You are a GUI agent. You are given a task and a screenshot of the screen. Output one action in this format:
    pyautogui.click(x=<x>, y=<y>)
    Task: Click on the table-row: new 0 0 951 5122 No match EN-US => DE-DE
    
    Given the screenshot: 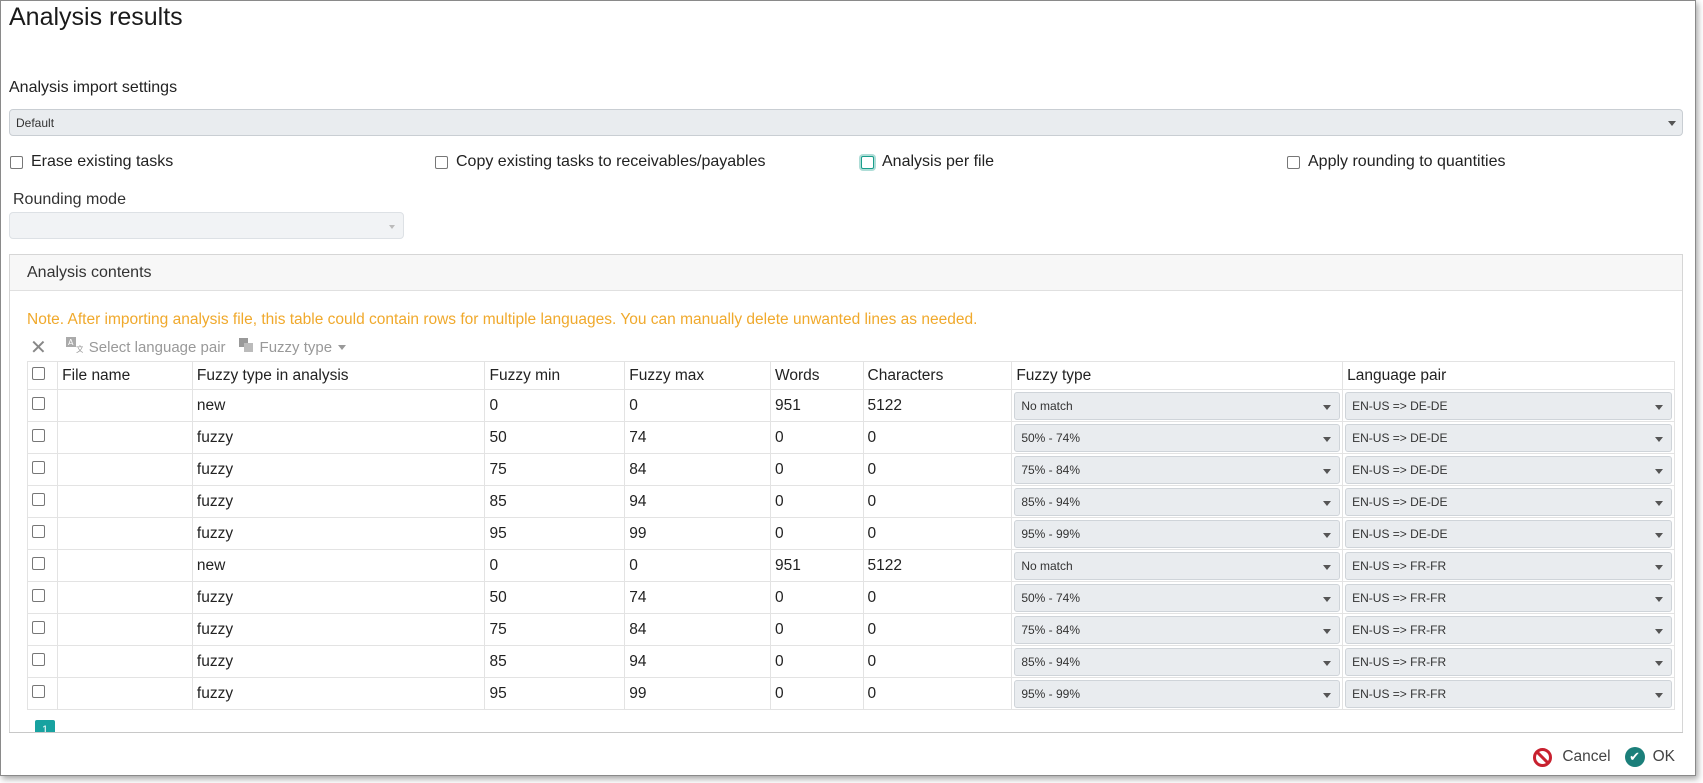 What is the action you would take?
    pyautogui.click(x=850, y=405)
    